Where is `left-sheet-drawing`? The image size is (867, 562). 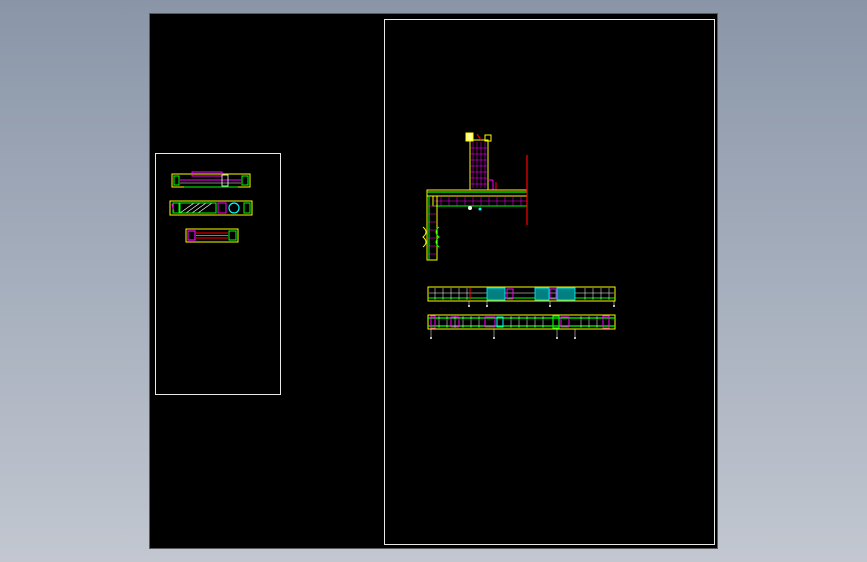
left-sheet-drawing is located at coordinates (211, 207).